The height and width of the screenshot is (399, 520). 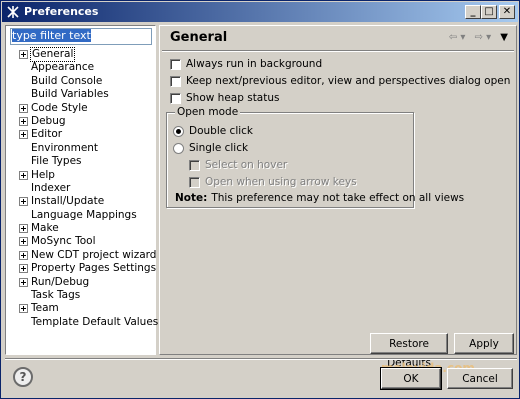 What do you see at coordinates (48, 120) in the screenshot?
I see `tree-item-label: Debug` at bounding box center [48, 120].